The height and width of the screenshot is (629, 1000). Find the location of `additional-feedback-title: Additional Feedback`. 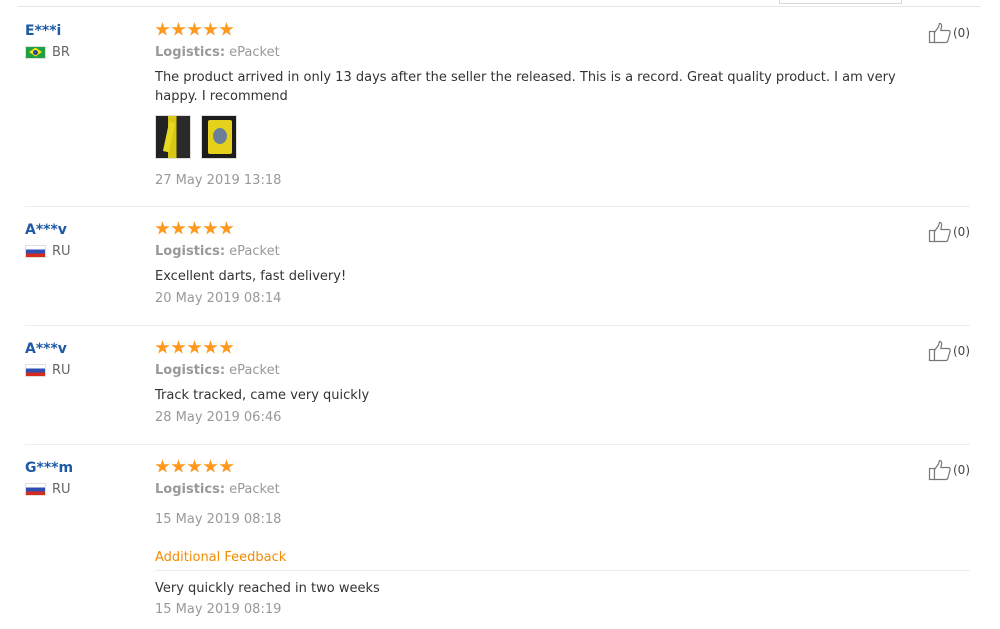

additional-feedback-title: Additional Feedback is located at coordinates (221, 557).